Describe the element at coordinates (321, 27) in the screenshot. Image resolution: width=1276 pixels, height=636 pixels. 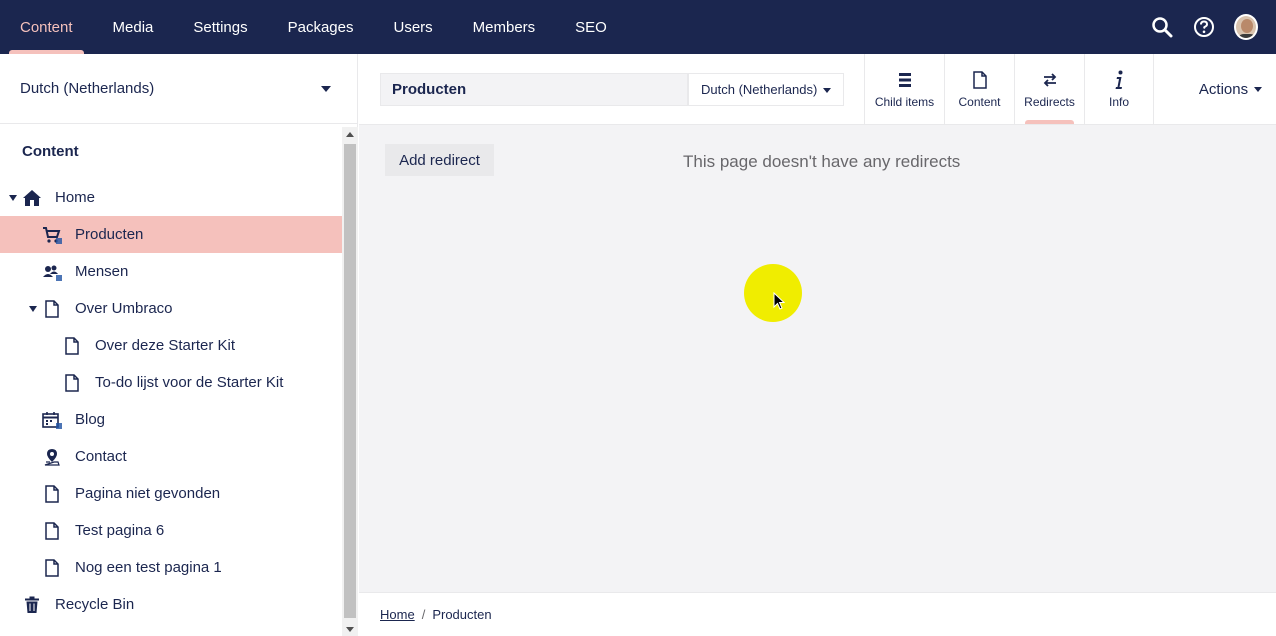
I see `section-packages: Packages` at that location.